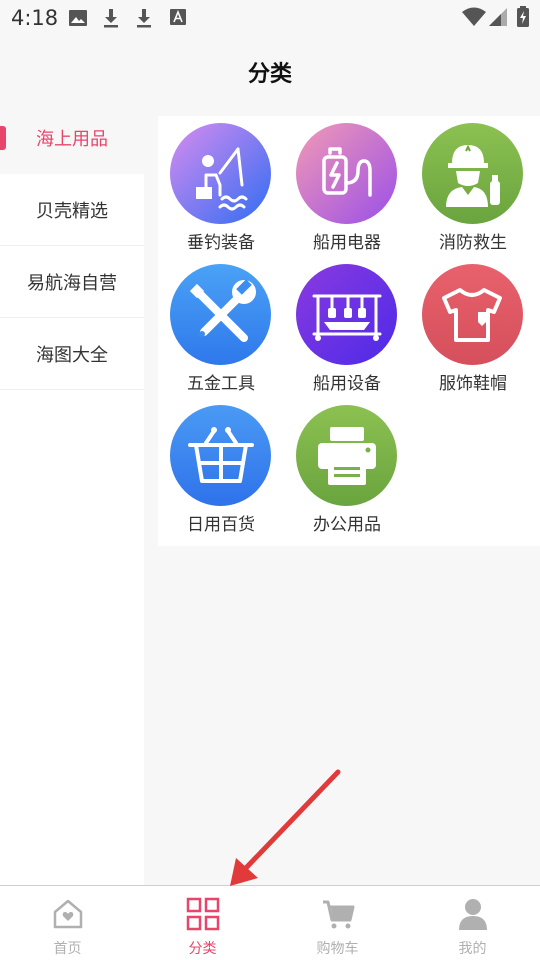  What do you see at coordinates (68, 914) in the screenshot?
I see `home-icon` at bounding box center [68, 914].